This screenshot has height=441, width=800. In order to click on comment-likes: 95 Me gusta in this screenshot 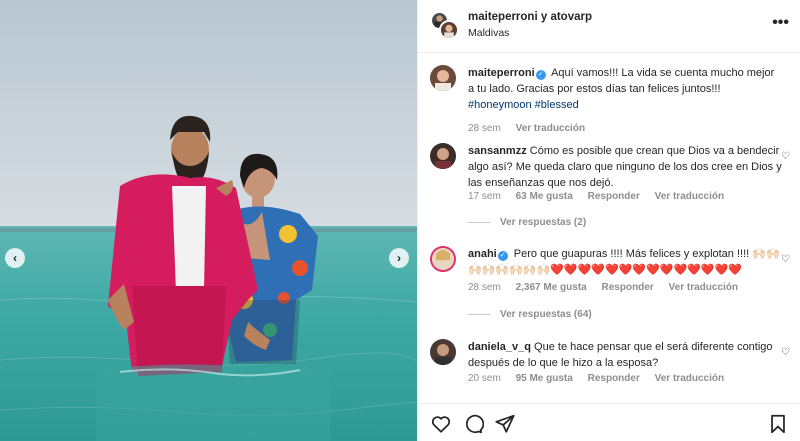, I will do `click(544, 378)`.